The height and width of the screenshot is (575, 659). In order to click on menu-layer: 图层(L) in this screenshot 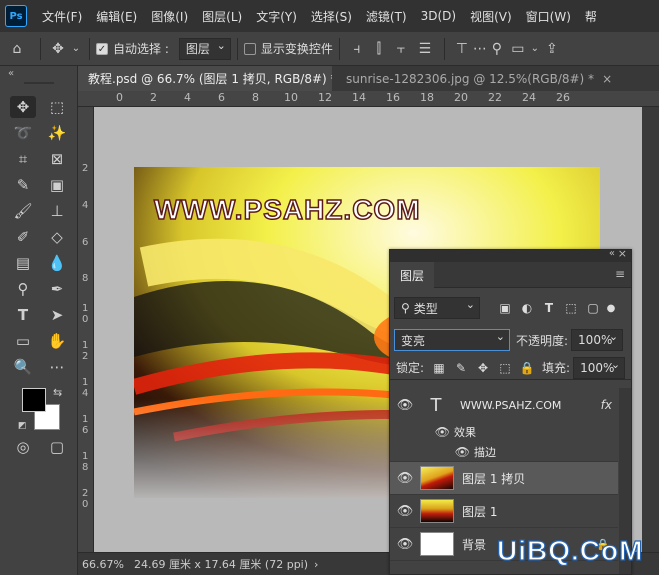, I will do `click(222, 16)`.